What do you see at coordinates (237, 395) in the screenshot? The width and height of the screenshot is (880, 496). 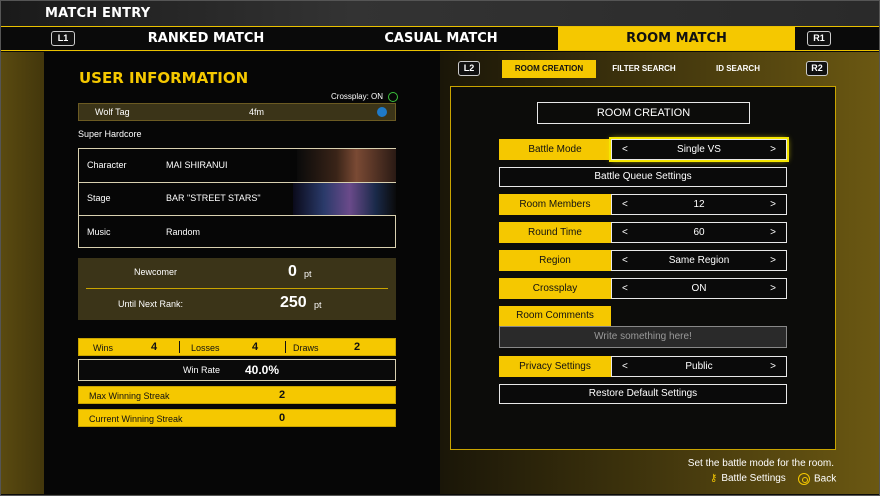 I see `max-streak-row: Max Winning Streak 2` at bounding box center [237, 395].